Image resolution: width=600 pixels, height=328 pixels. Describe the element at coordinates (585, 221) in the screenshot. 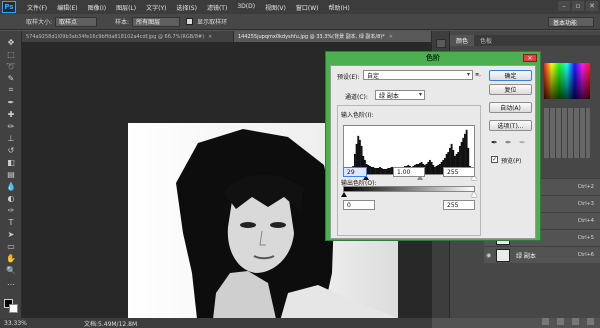

I see `channel-shortcut: Ctrl+4` at that location.